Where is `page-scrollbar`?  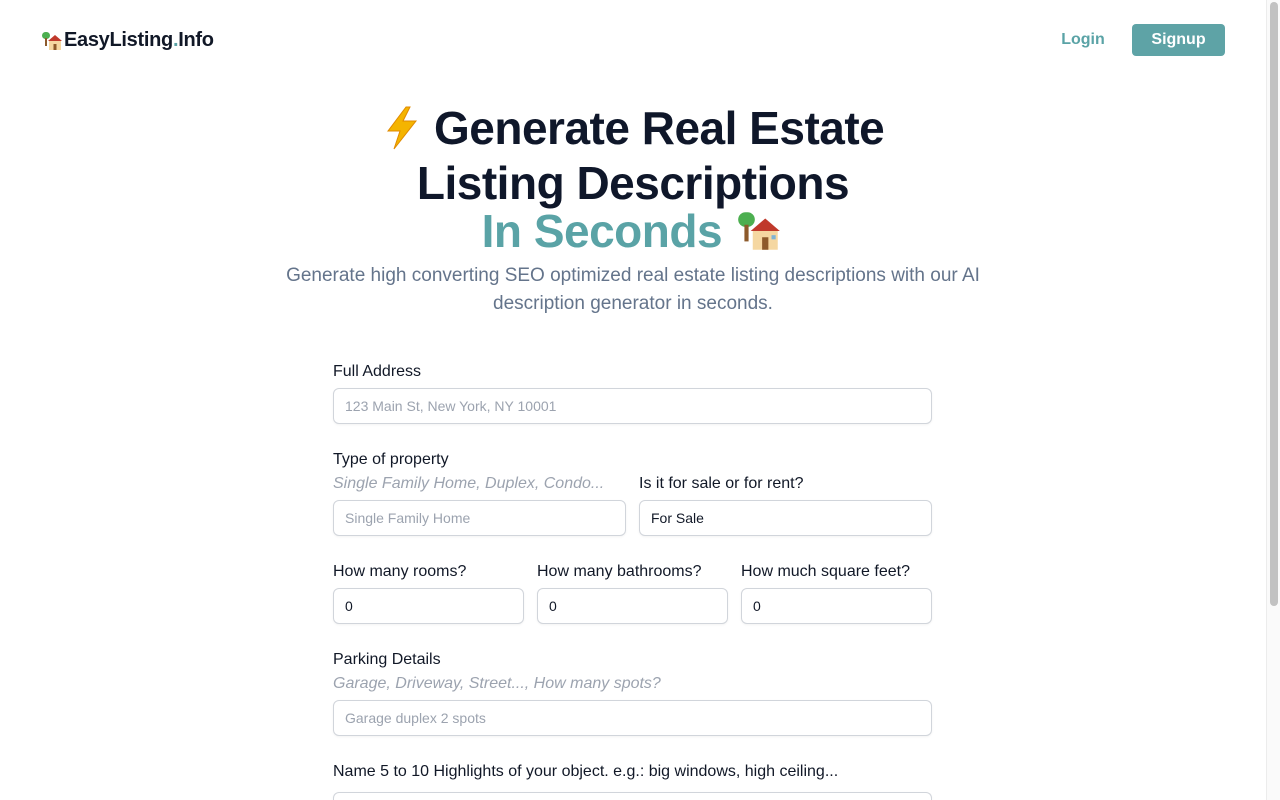
page-scrollbar is located at coordinates (1273, 400).